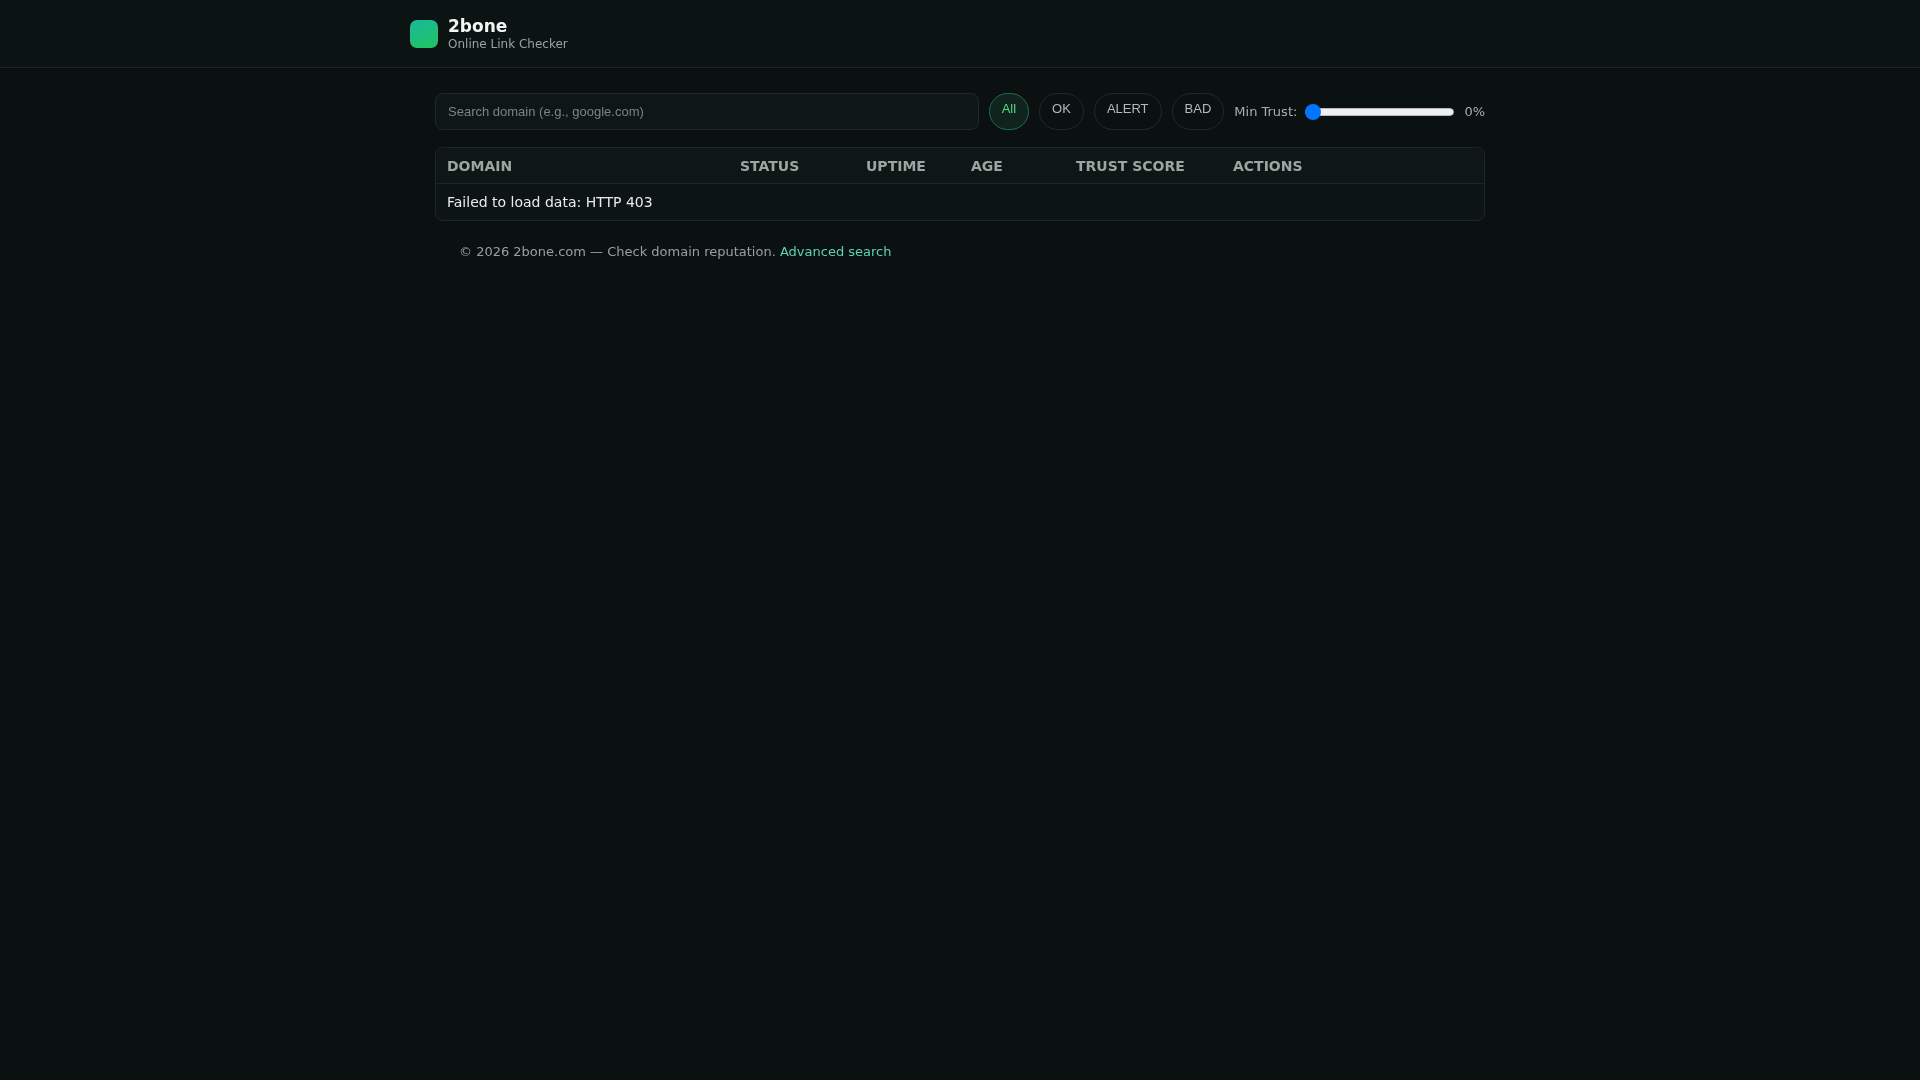  Describe the element at coordinates (987, 166) in the screenshot. I see `column-header: AGE` at that location.